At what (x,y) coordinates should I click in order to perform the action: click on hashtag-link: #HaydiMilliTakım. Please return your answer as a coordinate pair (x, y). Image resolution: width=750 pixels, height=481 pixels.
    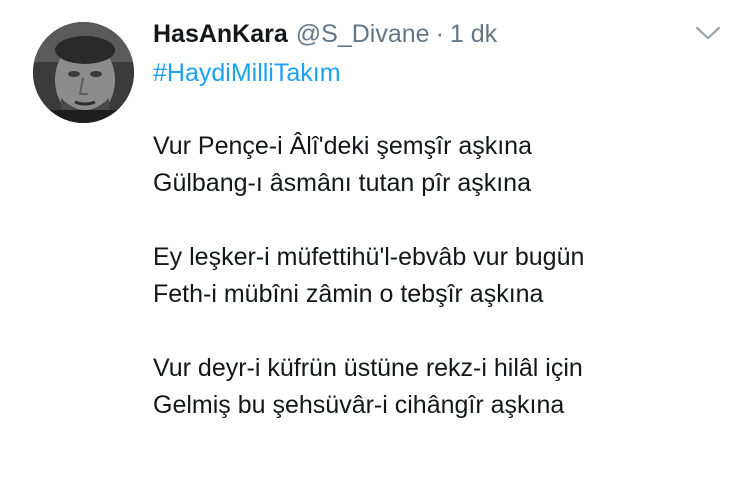
    Looking at the image, I should click on (247, 73).